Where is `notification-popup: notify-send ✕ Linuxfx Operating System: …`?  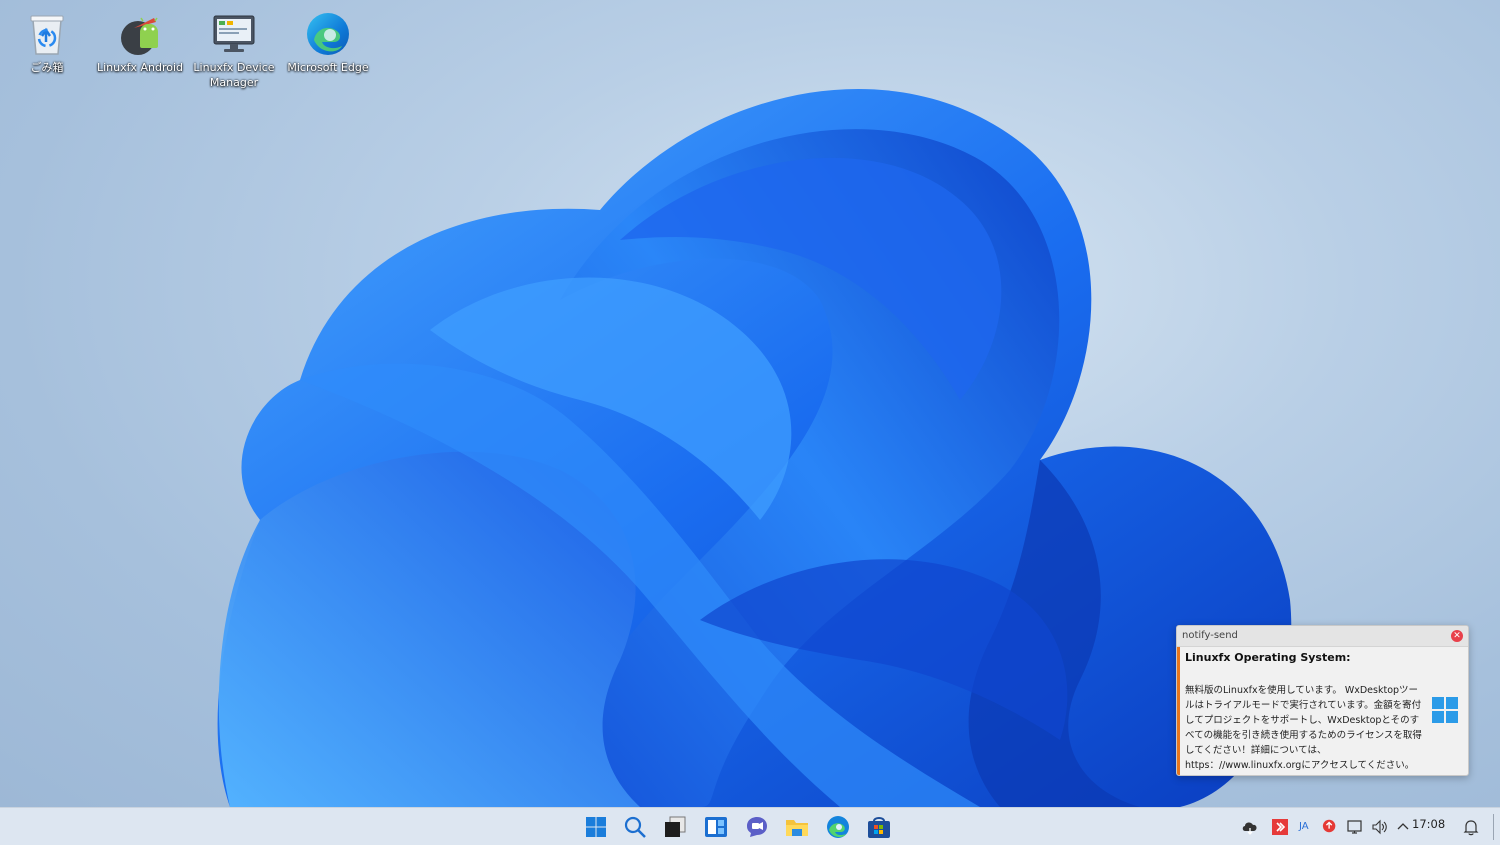
notification-popup: notify-send ✕ Linuxfx Operating System: … is located at coordinates (1322, 700).